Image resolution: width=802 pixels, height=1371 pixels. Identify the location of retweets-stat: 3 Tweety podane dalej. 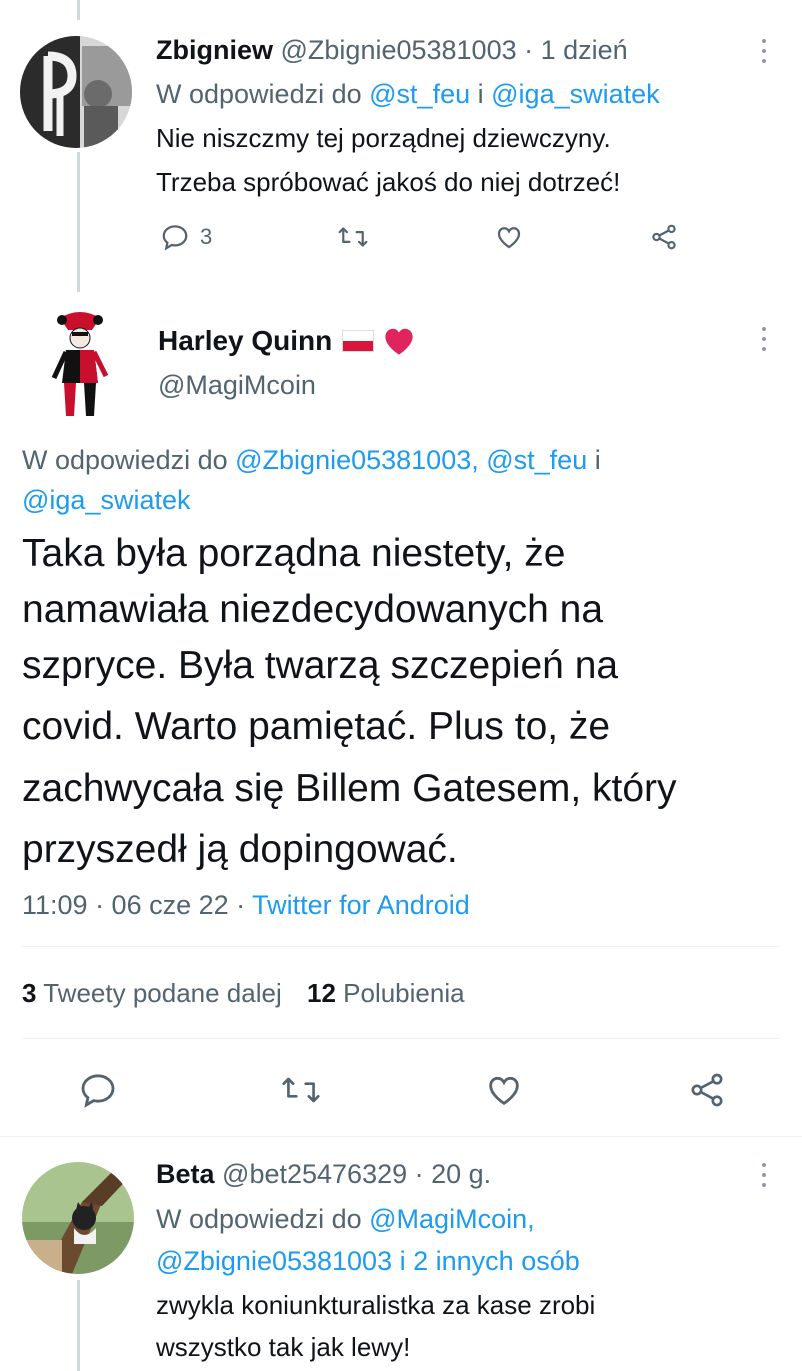
(155, 993).